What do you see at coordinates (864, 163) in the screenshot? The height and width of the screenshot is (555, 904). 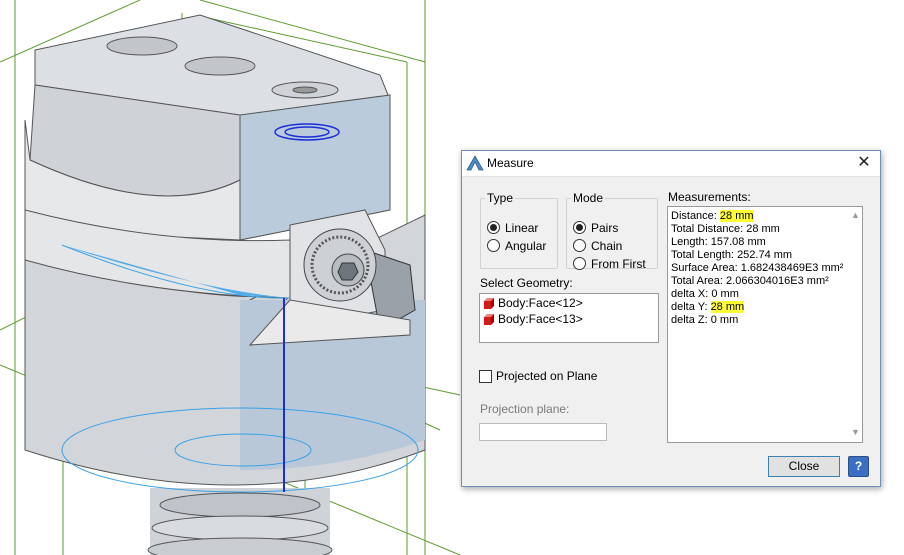 I see `close-icon: ✕` at bounding box center [864, 163].